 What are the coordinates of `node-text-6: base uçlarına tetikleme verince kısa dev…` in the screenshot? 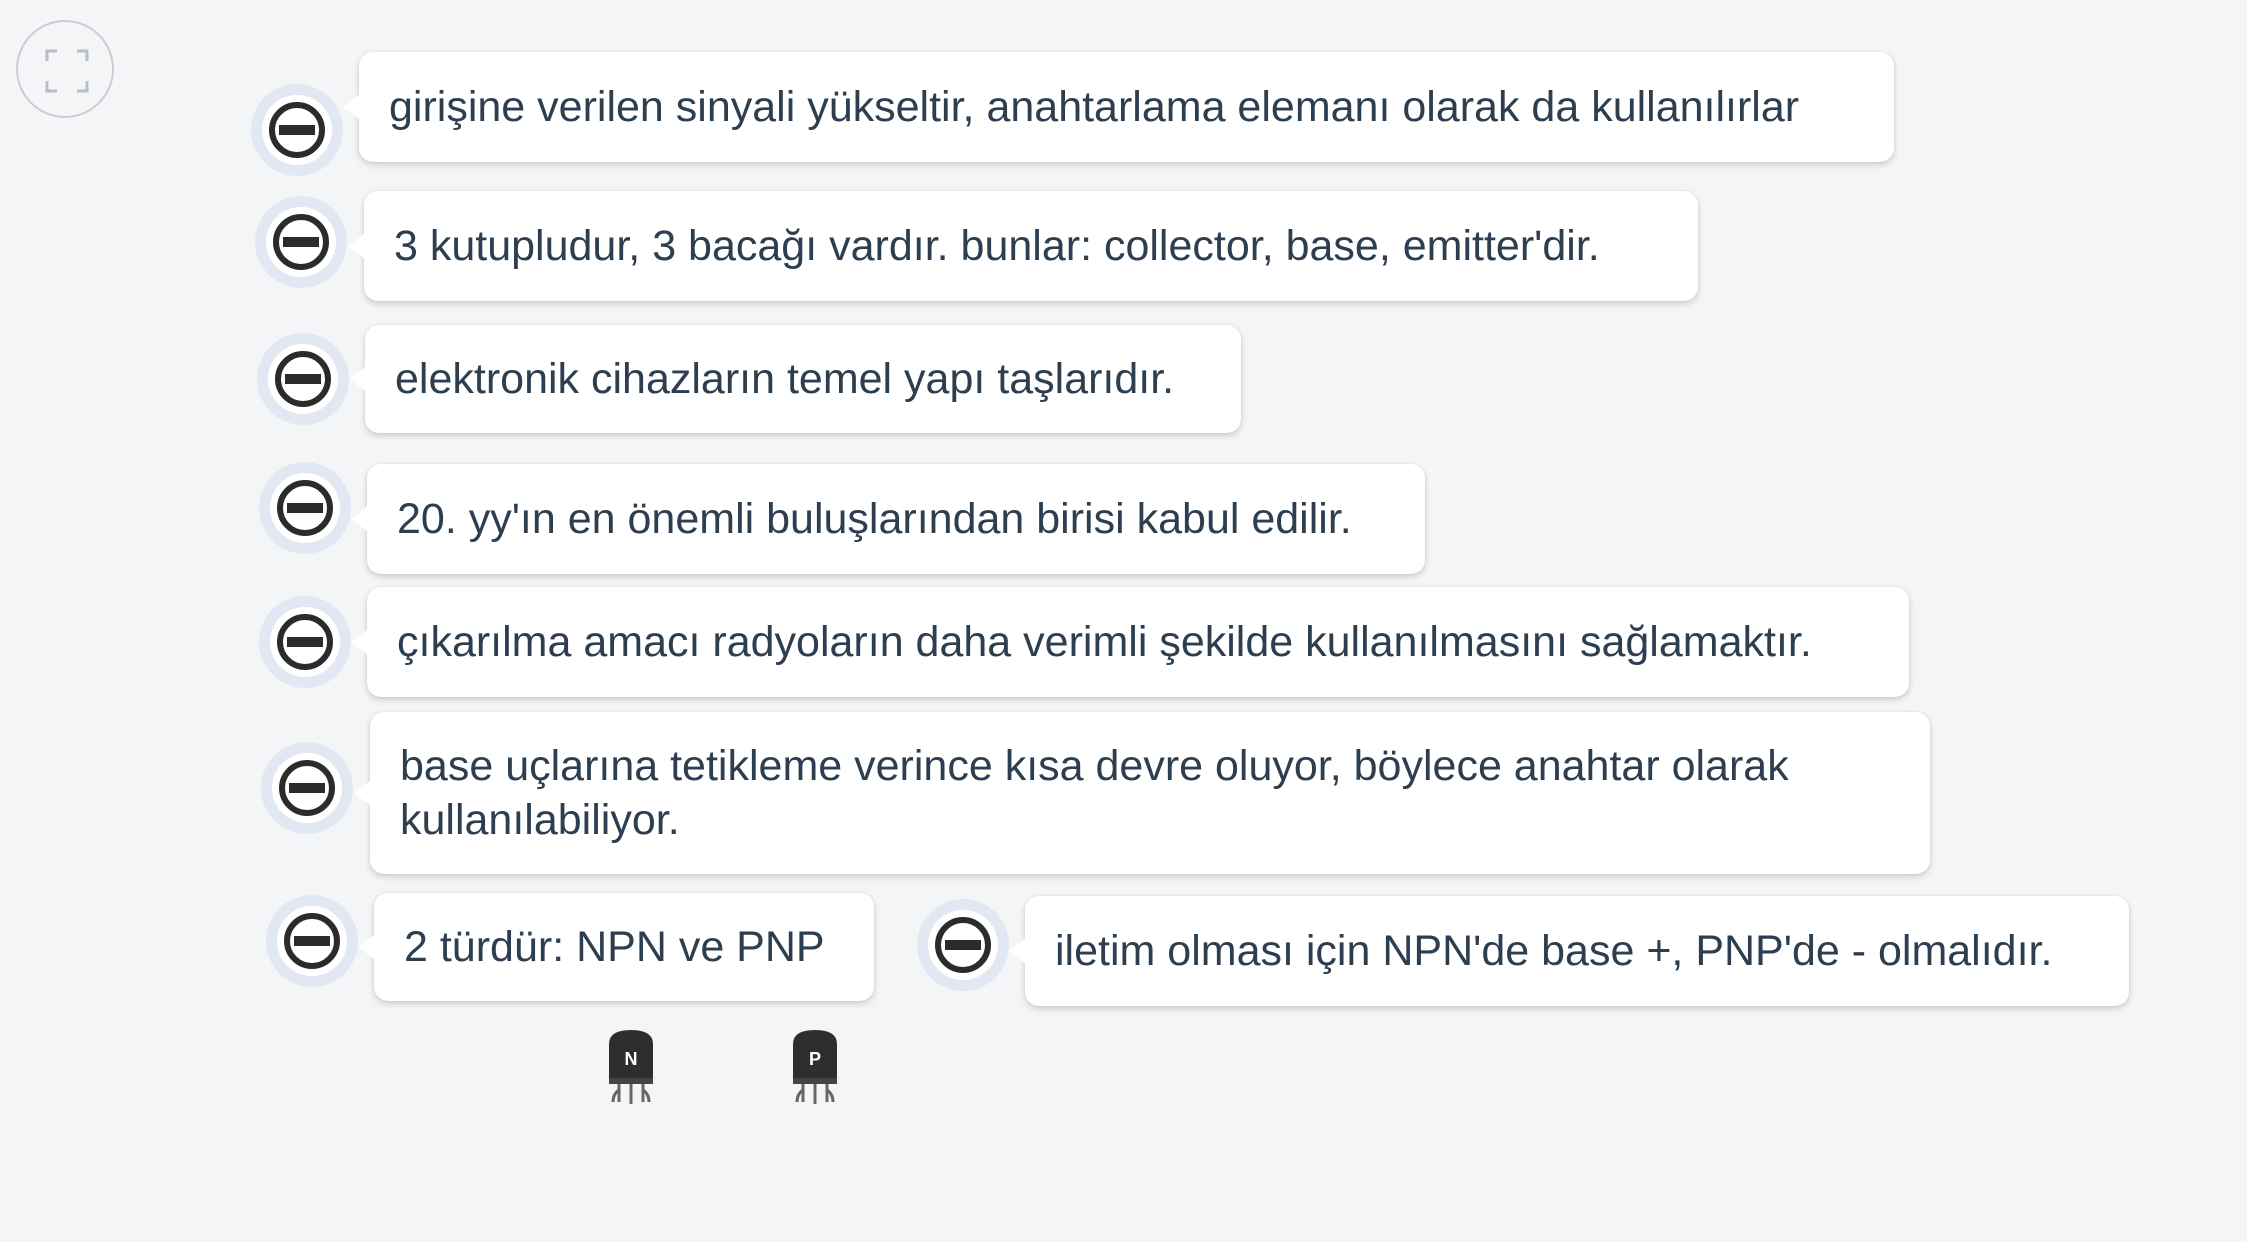 It's located at (1142, 793).